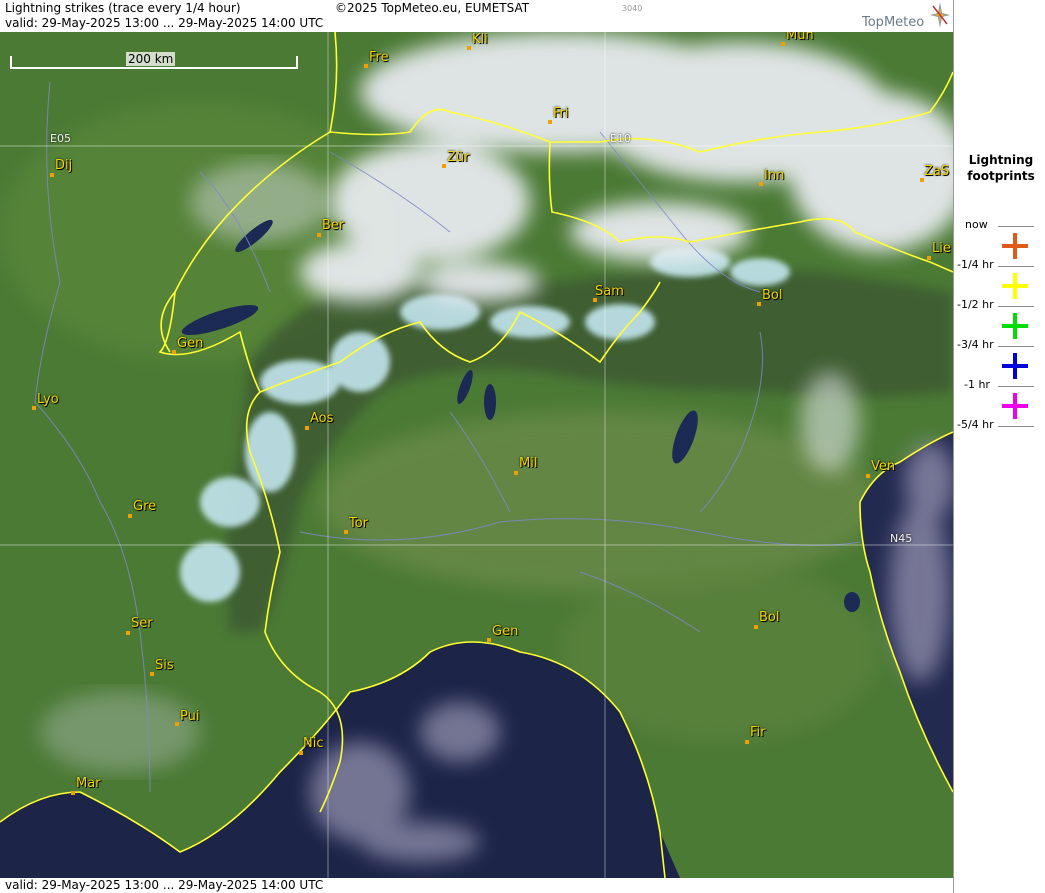 The height and width of the screenshot is (893, 1045). I want to click on logo-text: TopMeteo, so click(893, 22).